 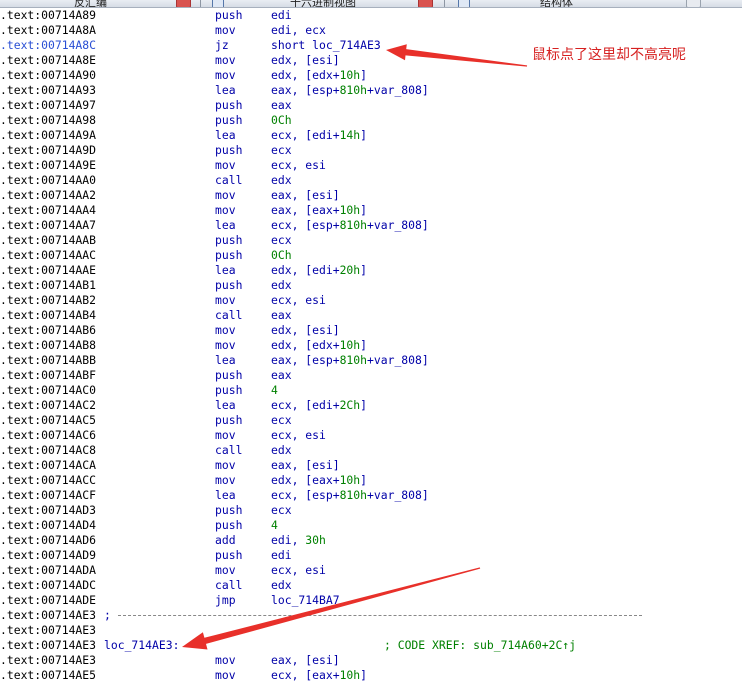 What do you see at coordinates (371, 570) in the screenshot?
I see `disasm-line: .text:00714ADA mov ecx, esi` at bounding box center [371, 570].